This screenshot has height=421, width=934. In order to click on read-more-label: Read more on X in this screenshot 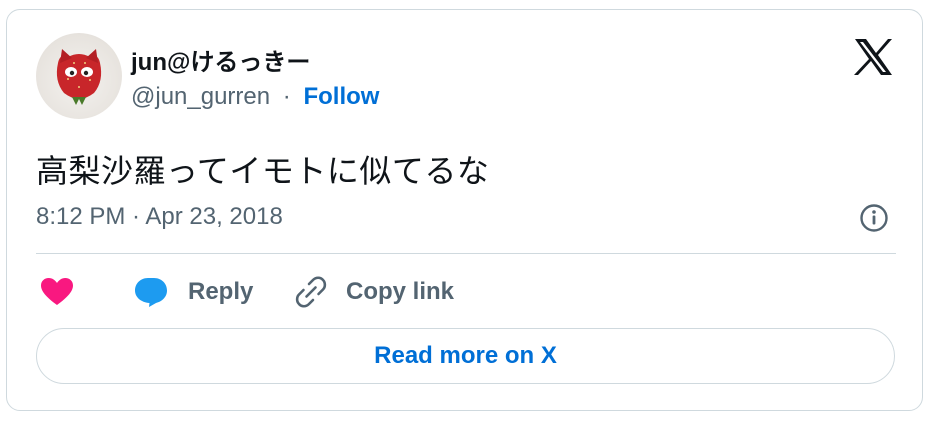, I will do `click(465, 355)`.